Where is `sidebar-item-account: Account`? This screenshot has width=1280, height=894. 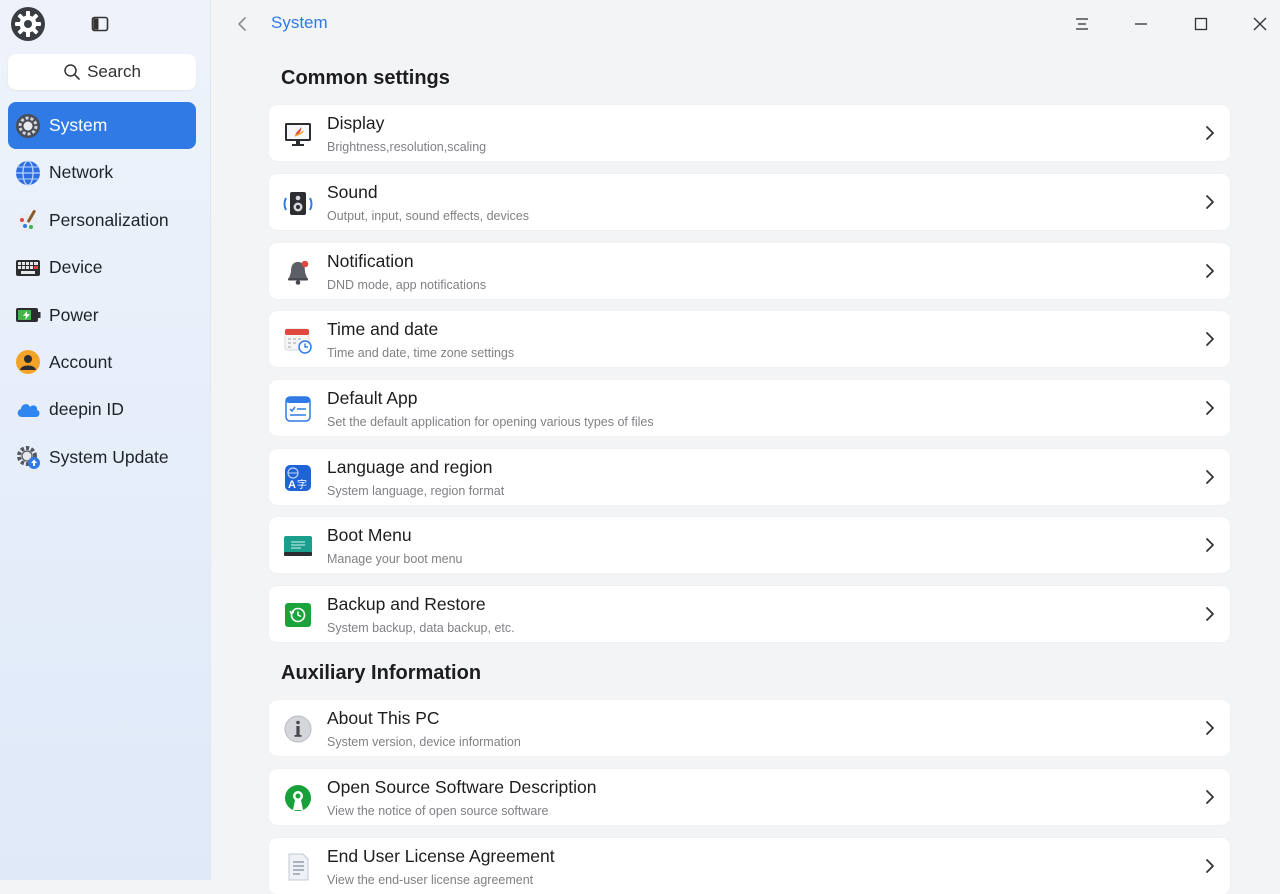 sidebar-item-account: Account is located at coordinates (102, 362).